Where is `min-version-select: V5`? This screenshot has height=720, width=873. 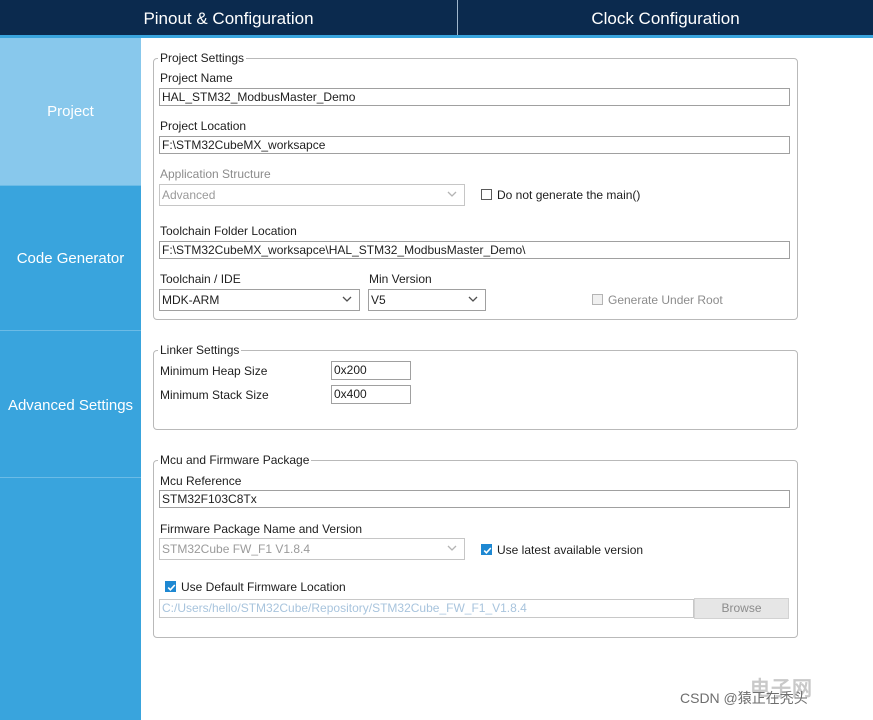 min-version-select: V5 is located at coordinates (427, 300).